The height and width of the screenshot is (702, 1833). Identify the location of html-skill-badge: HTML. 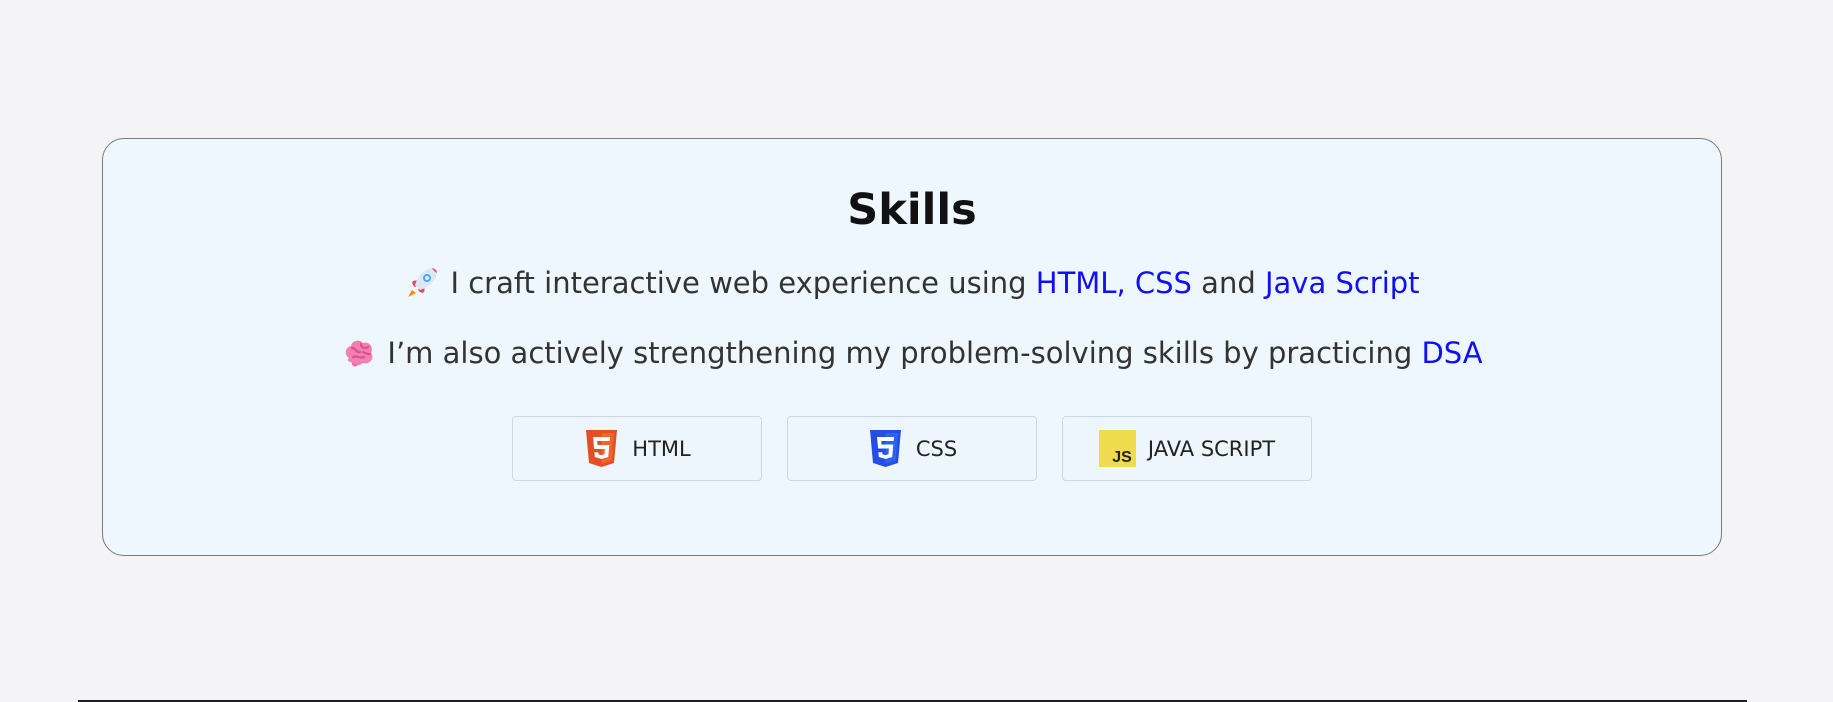
(637, 448).